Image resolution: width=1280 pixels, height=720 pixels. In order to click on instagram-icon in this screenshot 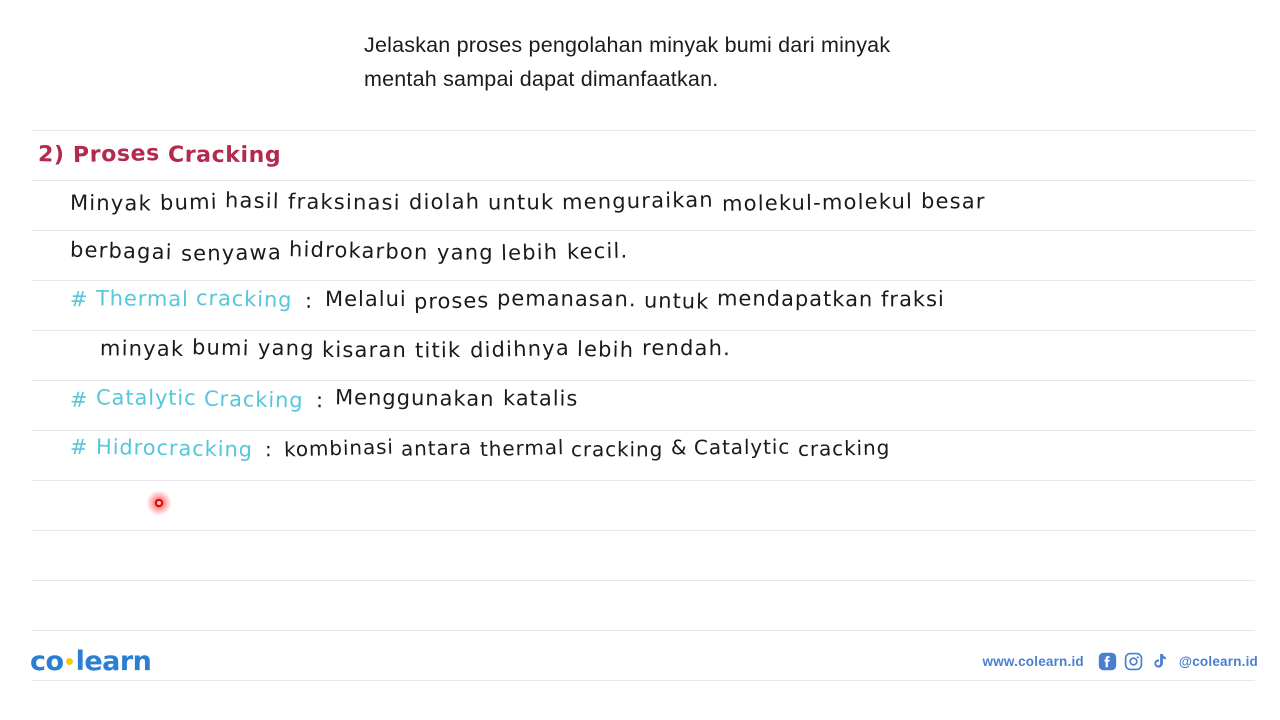, I will do `click(1133, 661)`.